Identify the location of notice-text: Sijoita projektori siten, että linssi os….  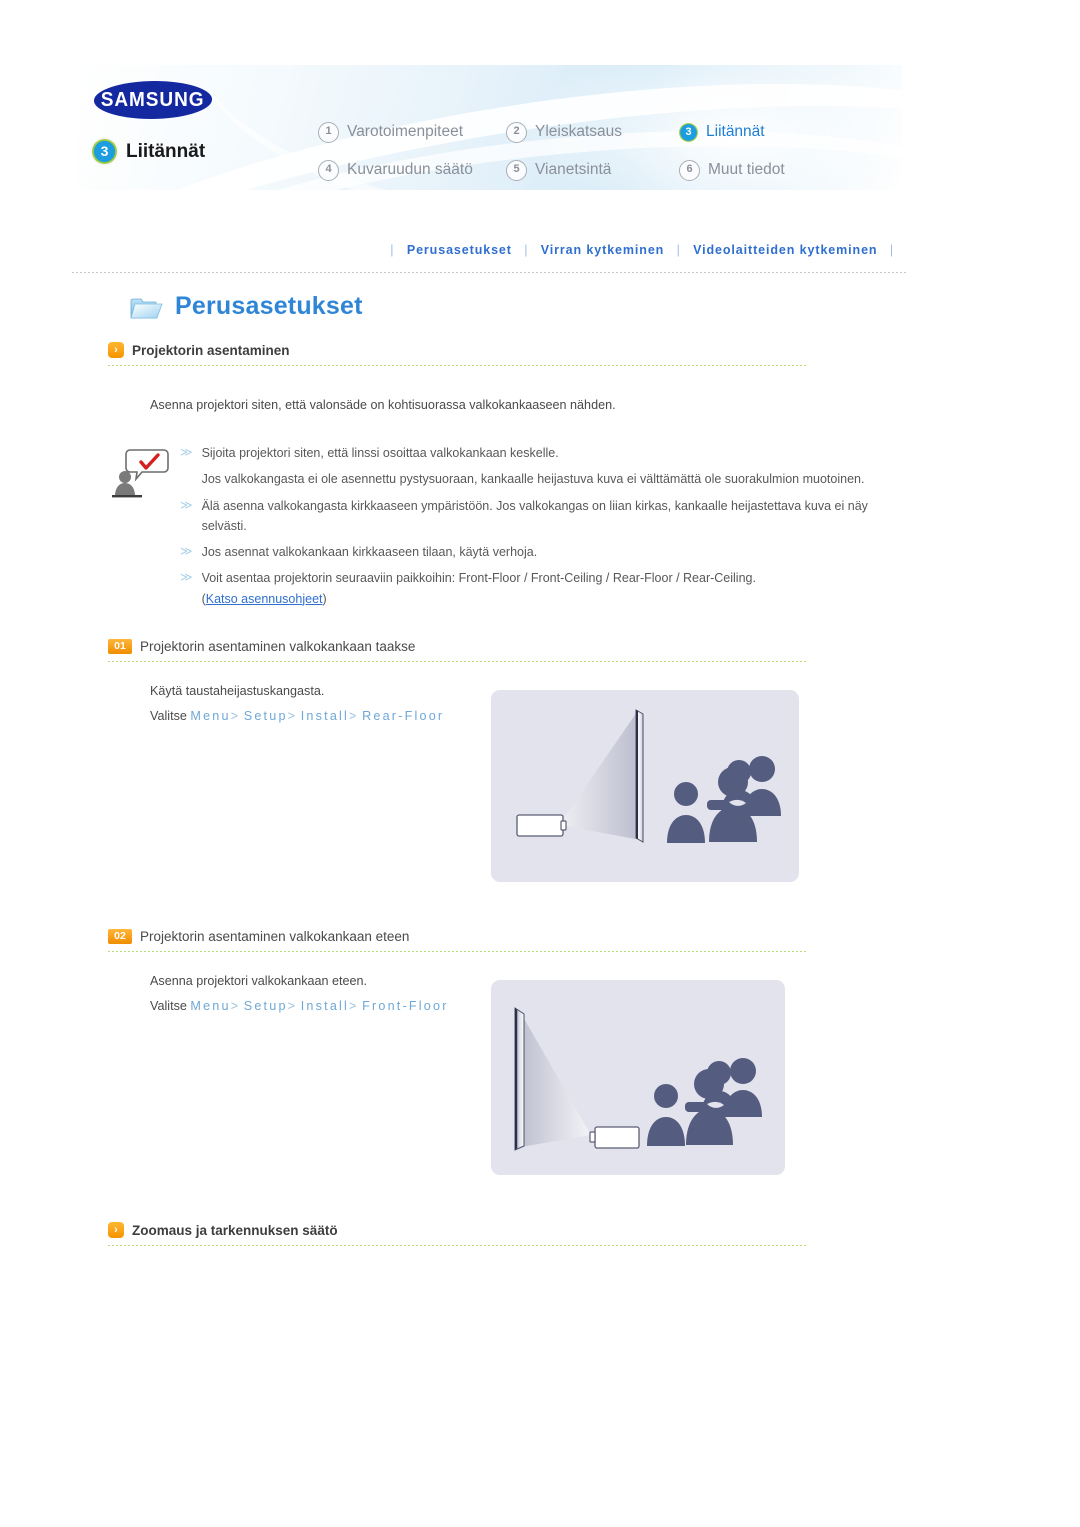
(380, 453).